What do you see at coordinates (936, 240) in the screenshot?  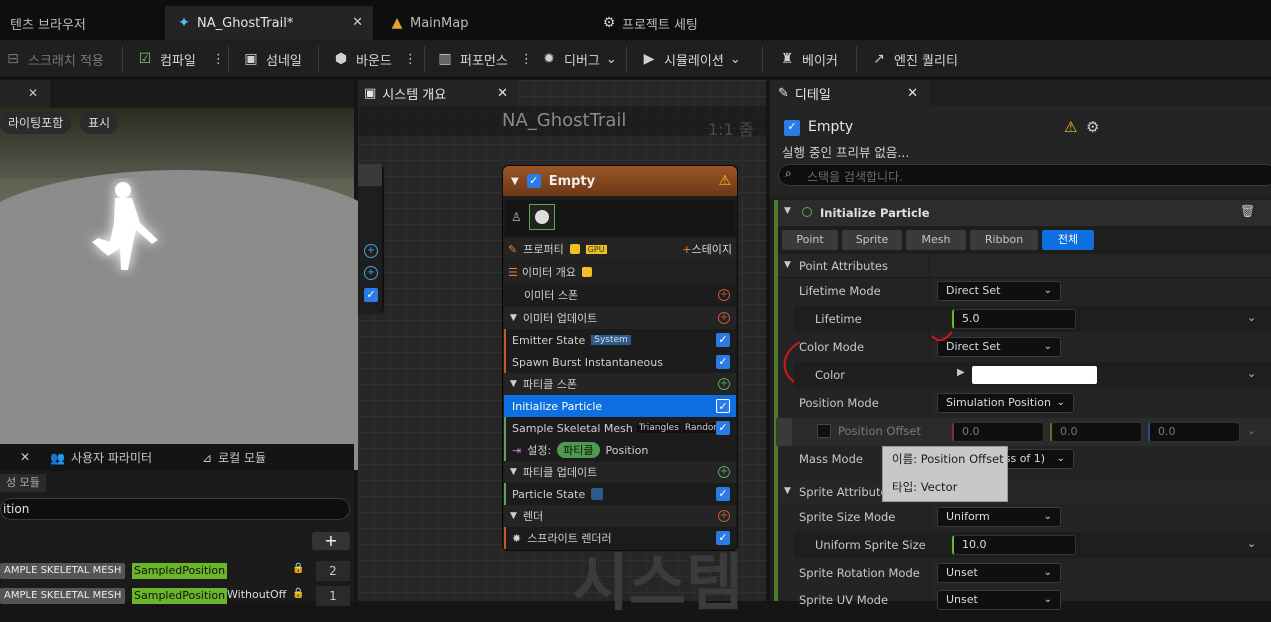 I see `filter-mesh: Mesh` at bounding box center [936, 240].